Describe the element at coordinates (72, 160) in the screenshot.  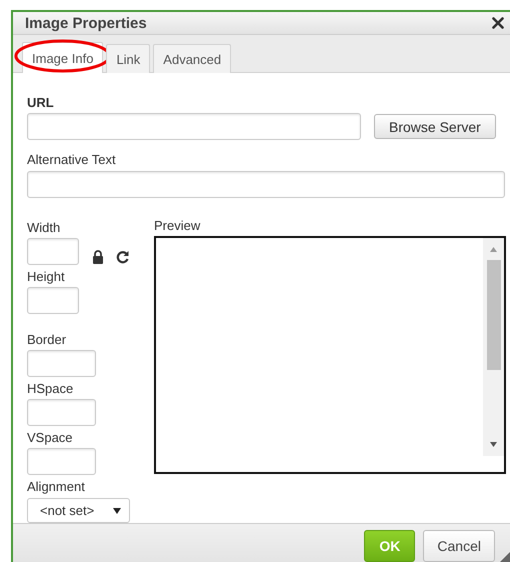
I see `field-label: Alternative Text` at that location.